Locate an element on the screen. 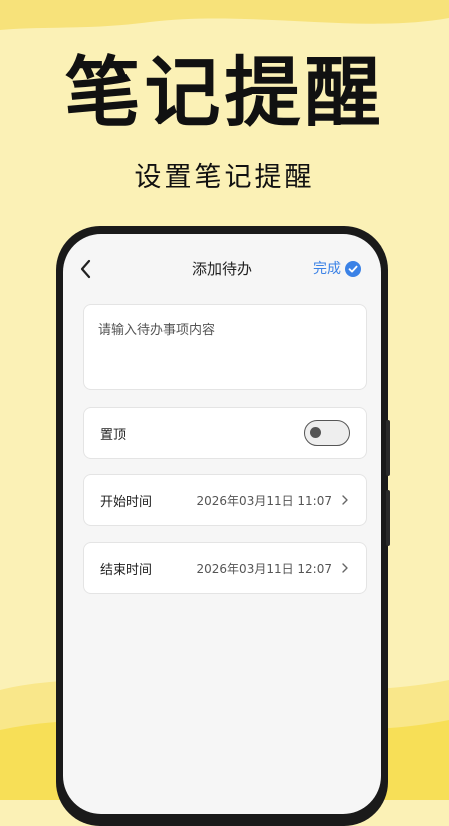 The width and height of the screenshot is (449, 826). start-time-label: 开始时间 is located at coordinates (126, 502).